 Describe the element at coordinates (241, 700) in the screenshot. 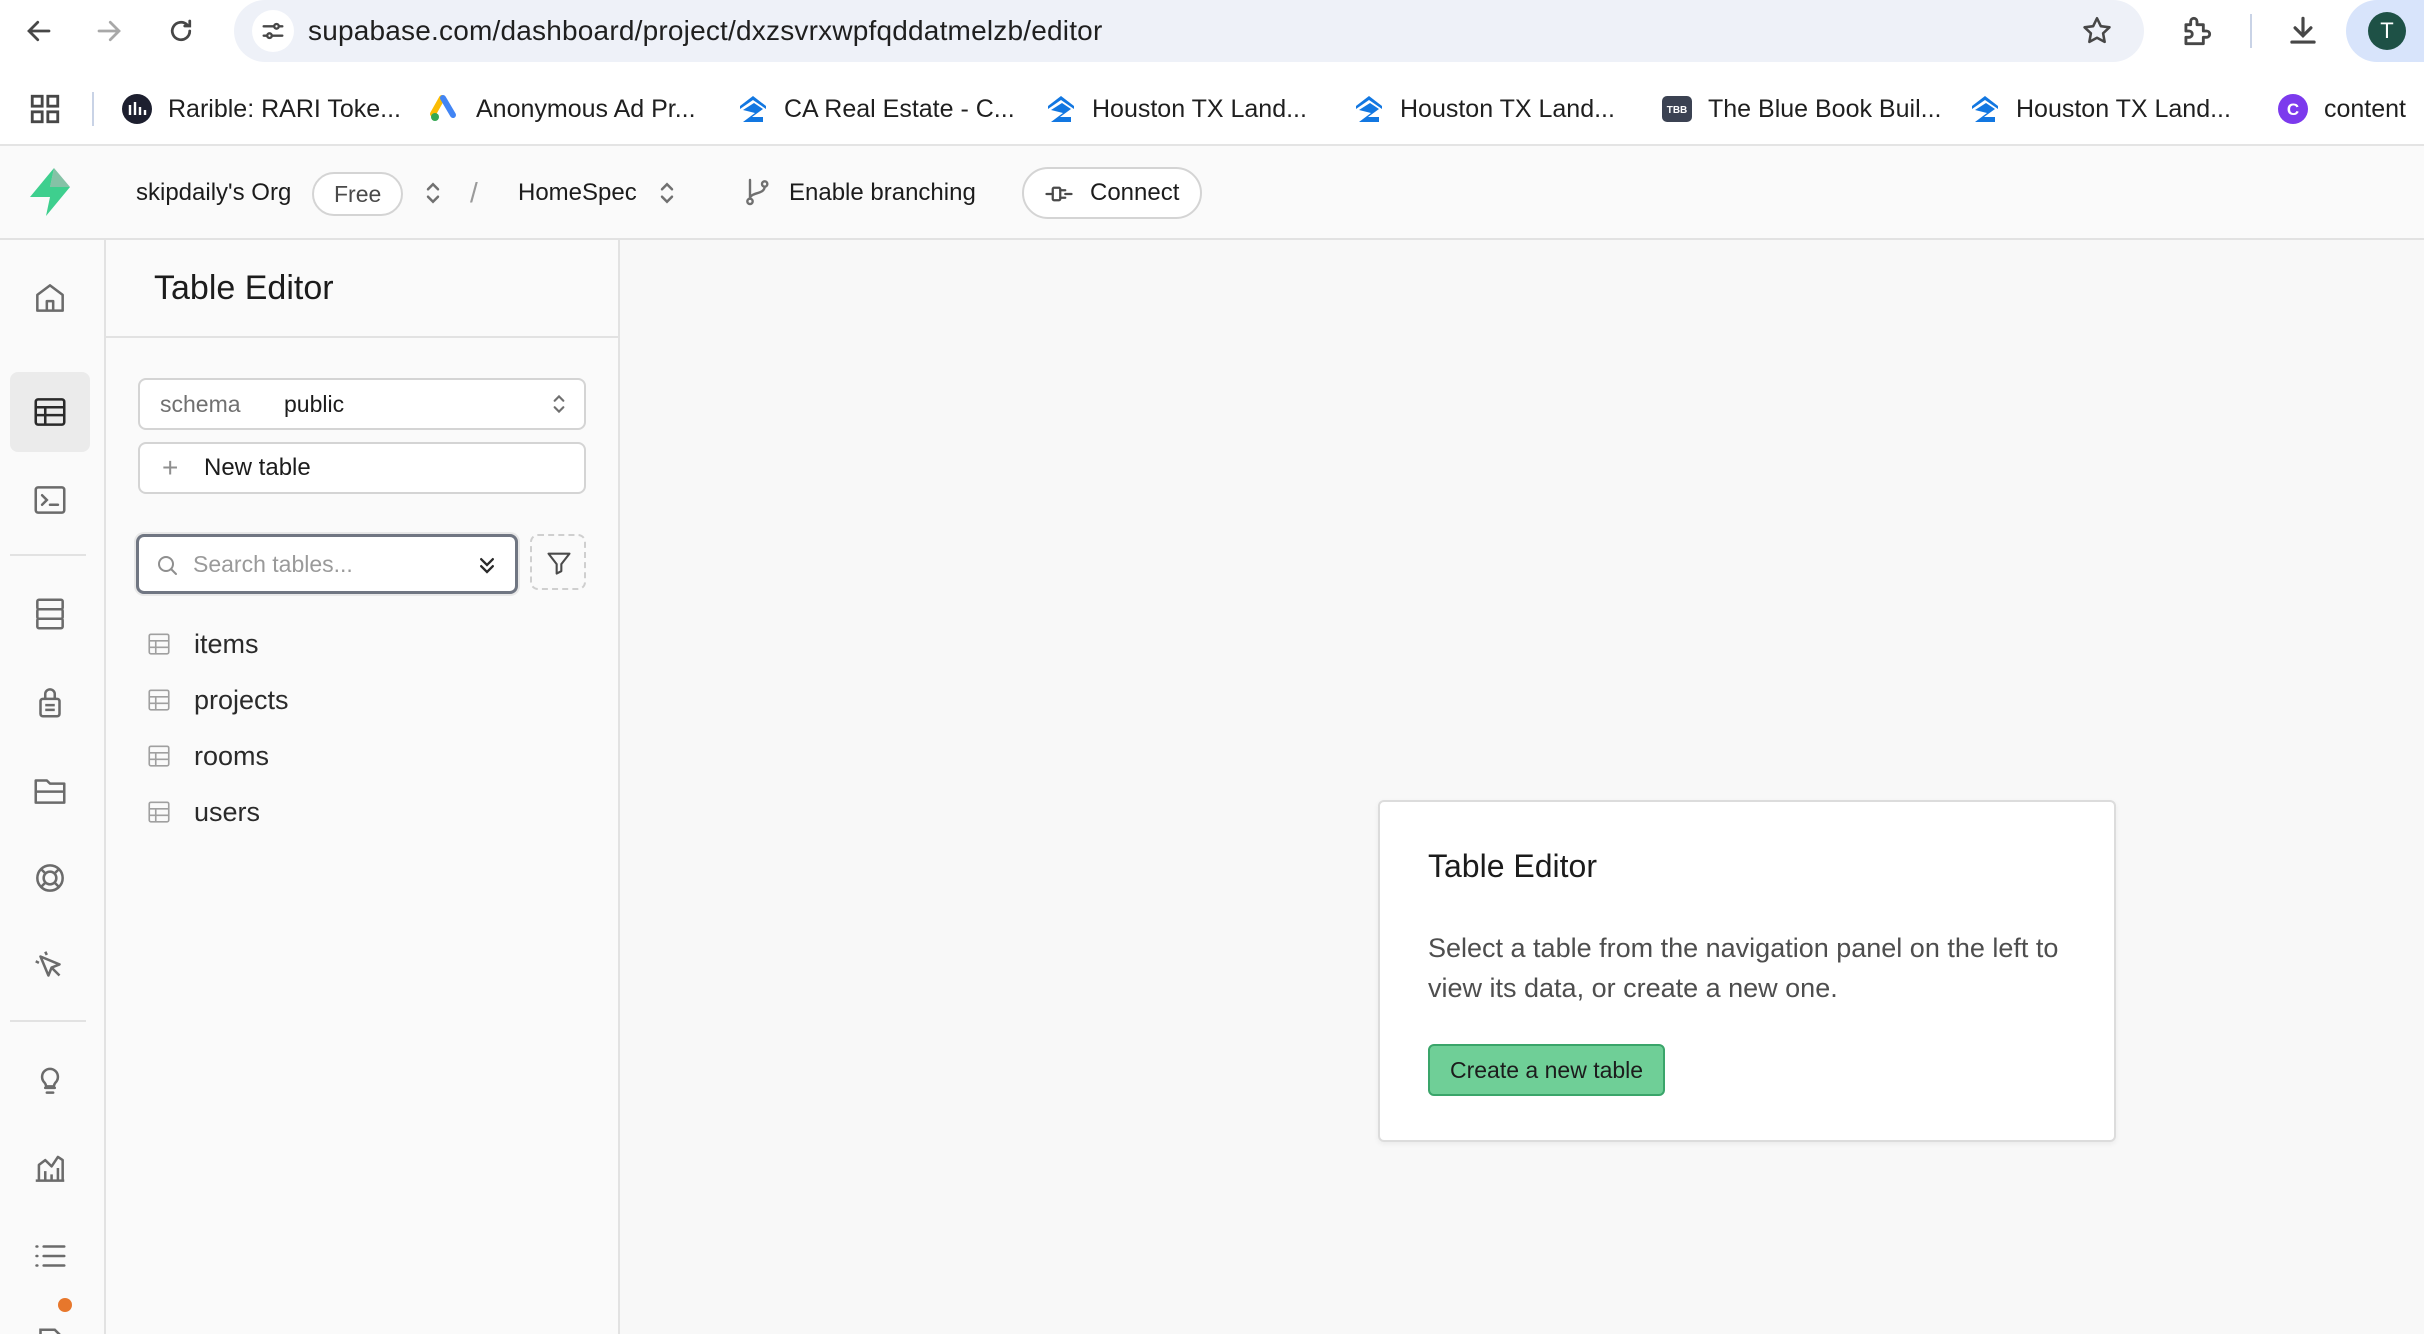

I see `table-name: projects` at that location.